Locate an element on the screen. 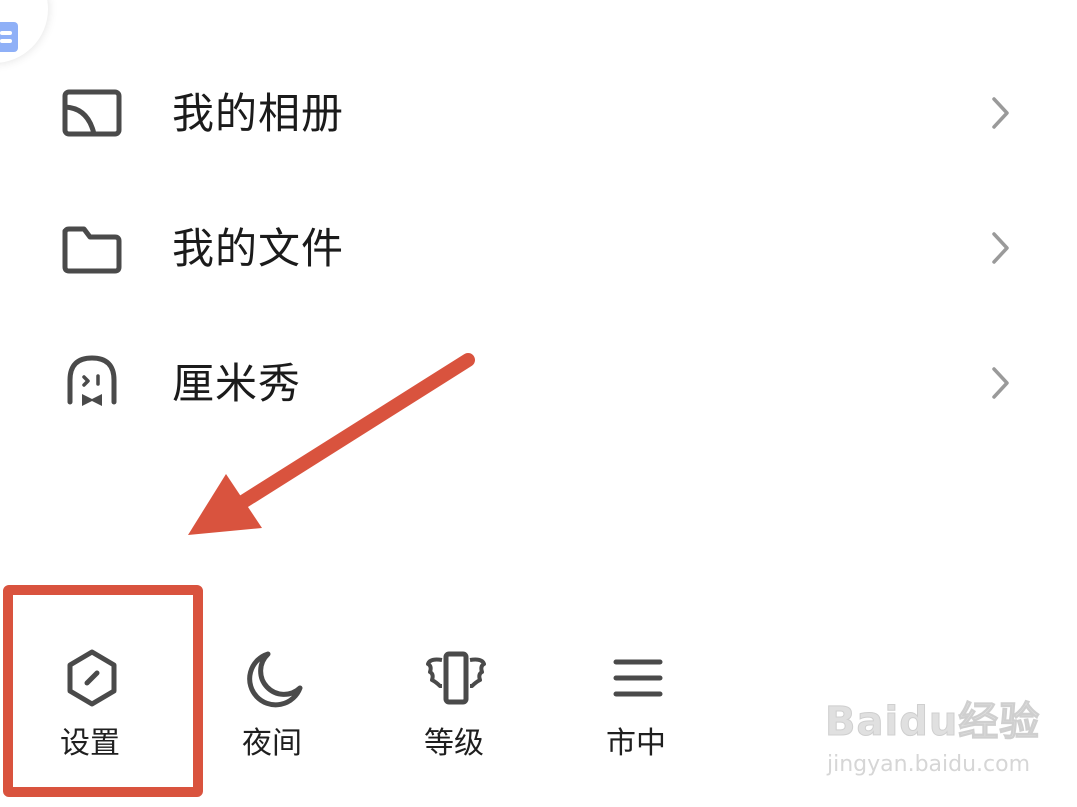 The image size is (1077, 807). trophy-wings-icon is located at coordinates (456, 678).